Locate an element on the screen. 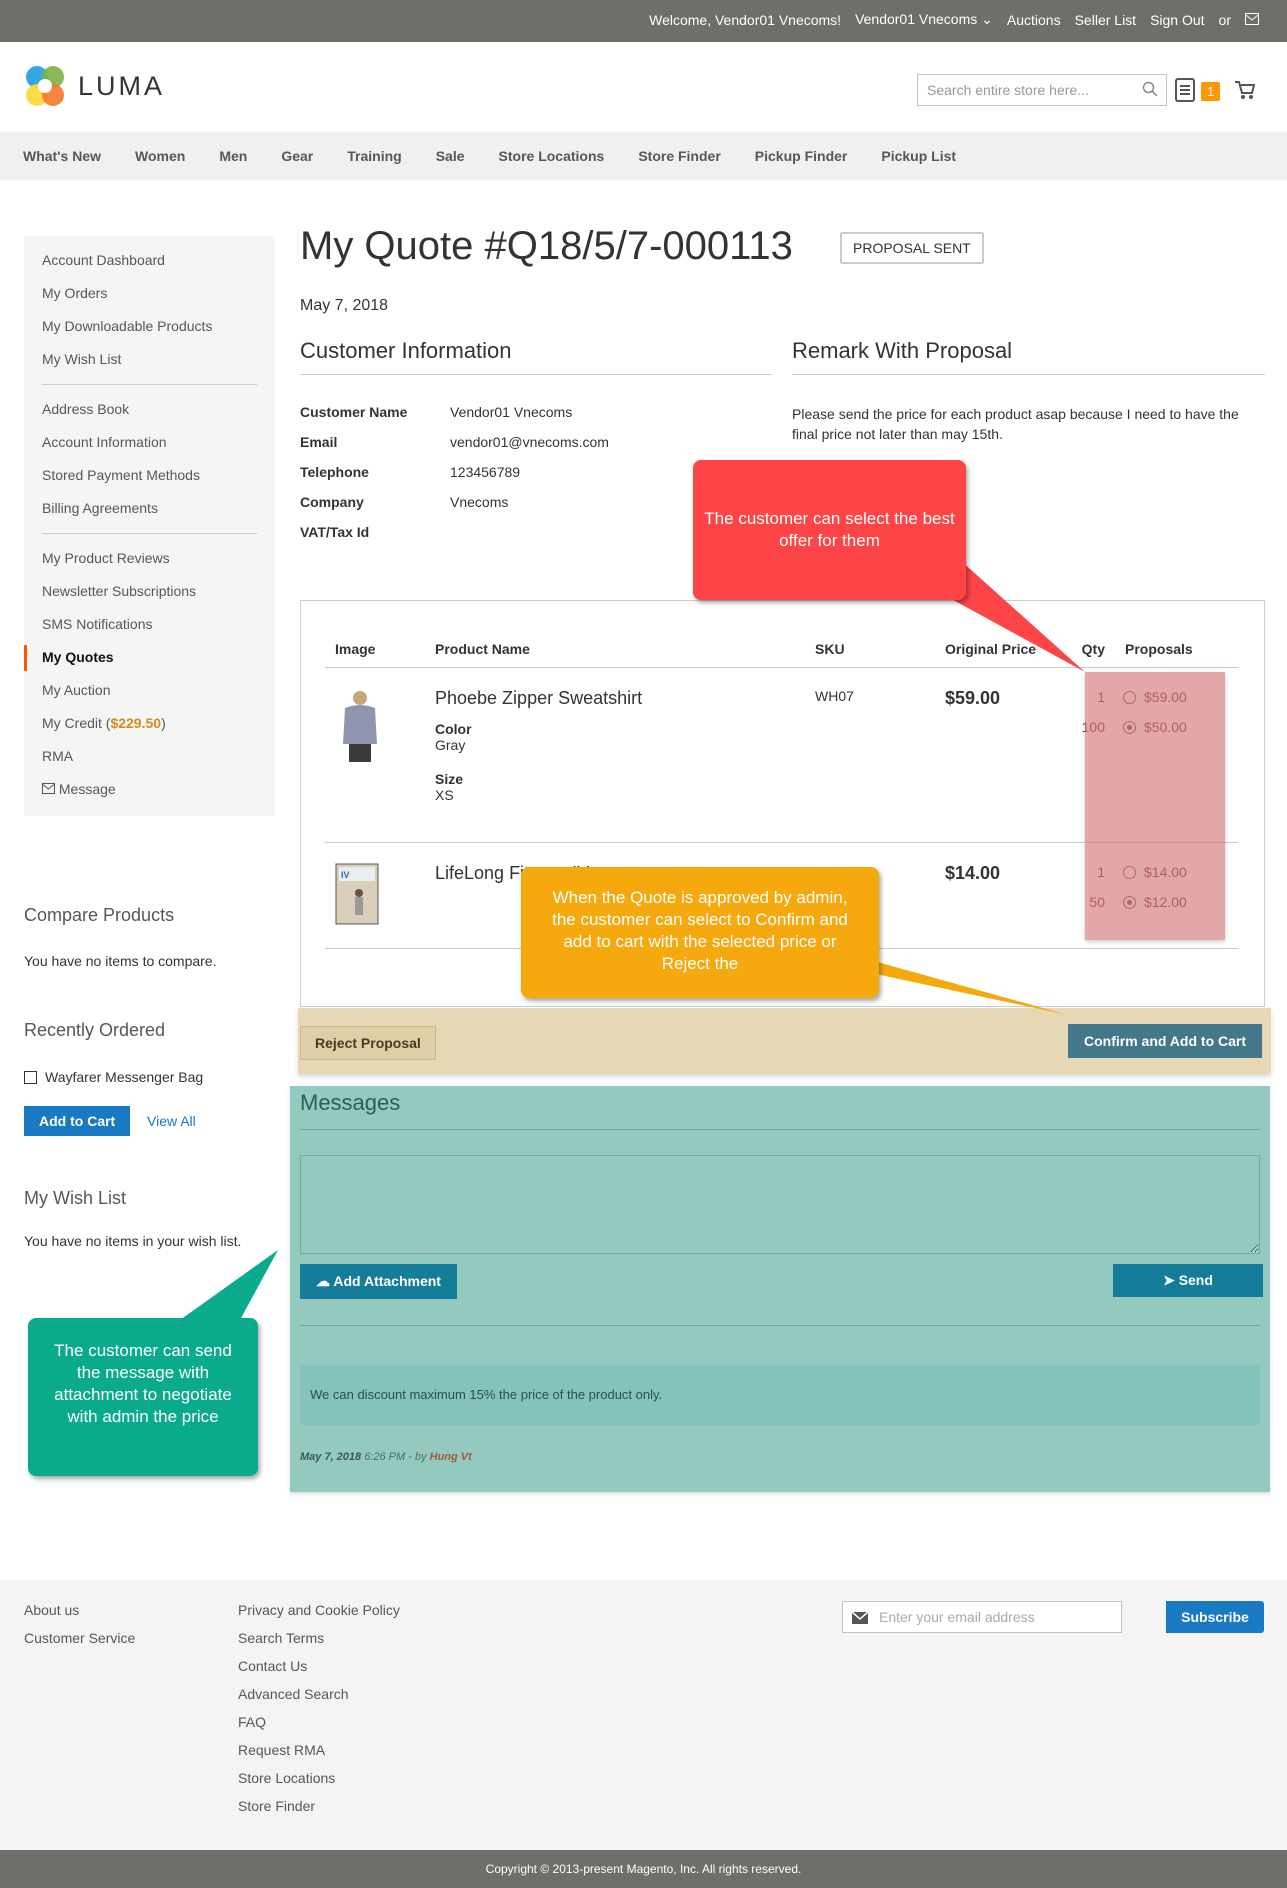 The width and height of the screenshot is (1287, 1888). nav-store-finder: Store Finder is located at coordinates (679, 156).